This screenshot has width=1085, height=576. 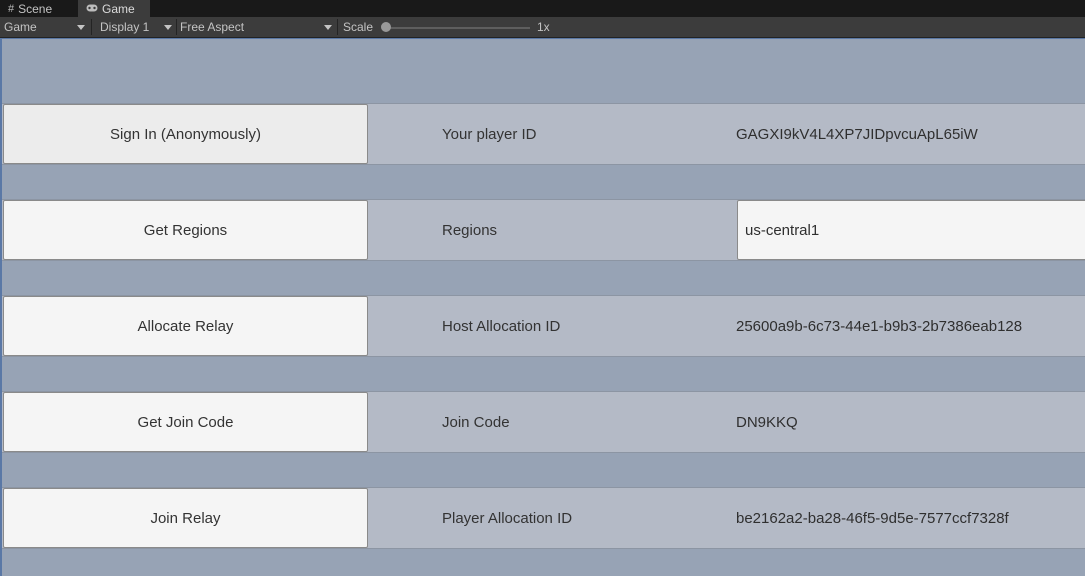 I want to click on player-id-value: GAGXI9kV4L4XP7JIDpvcuApL65iW, so click(x=857, y=134).